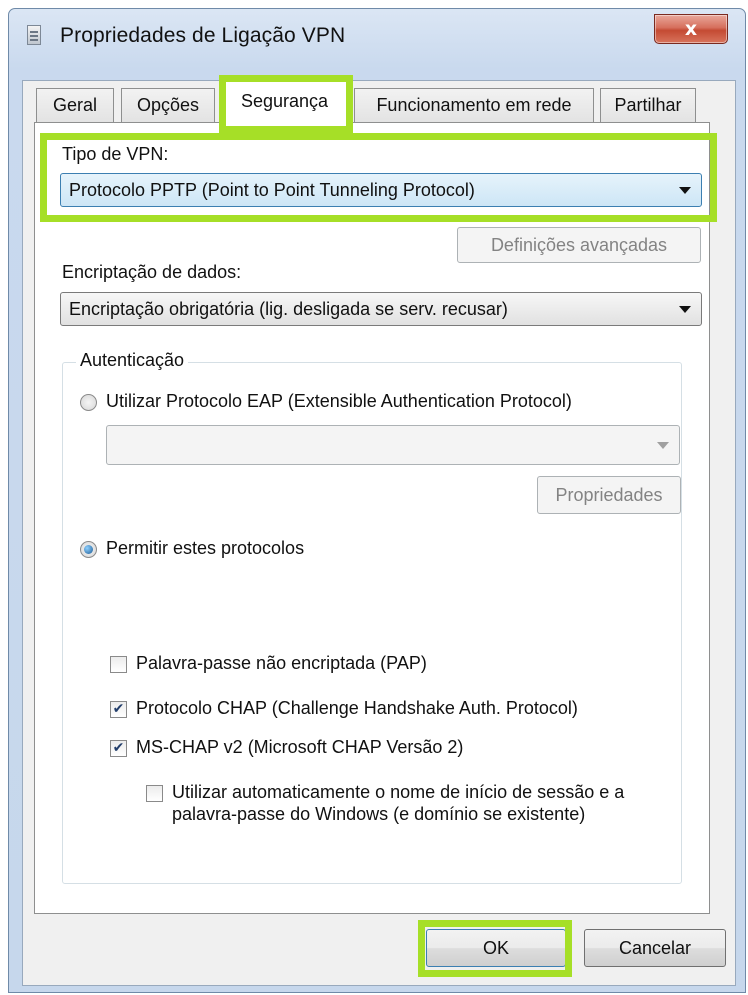 The height and width of the screenshot is (995, 748). I want to click on tab-partilhar: Partilhar, so click(648, 105).